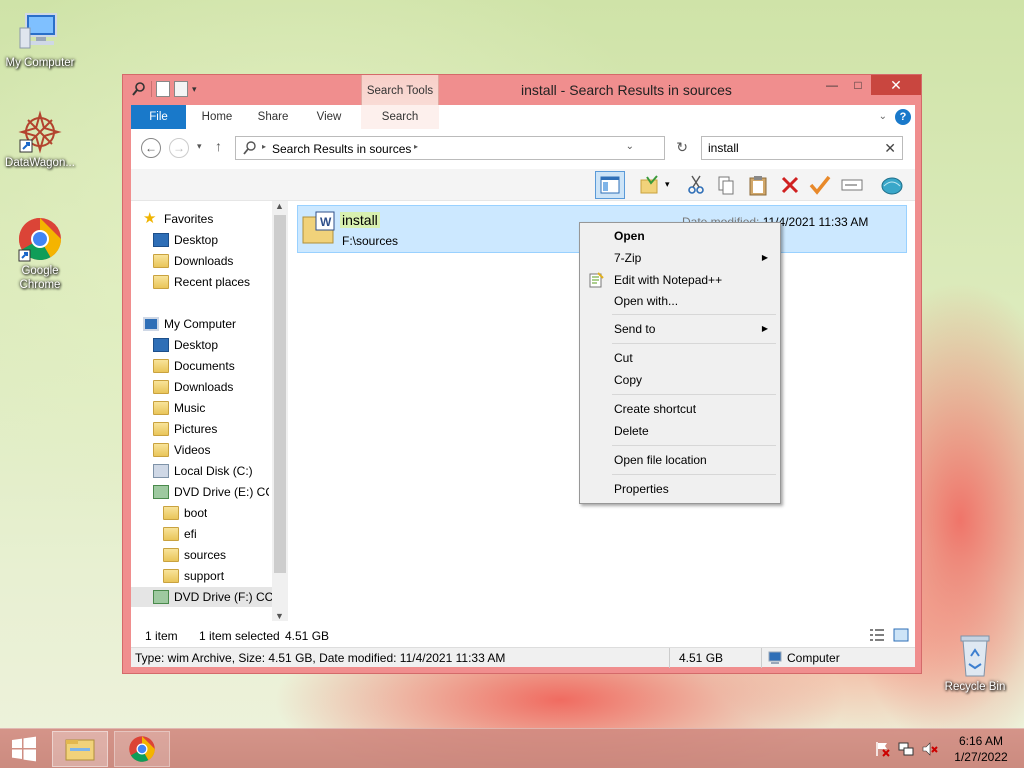 The image size is (1024, 768). What do you see at coordinates (903, 117) in the screenshot?
I see `help-icon: ?` at bounding box center [903, 117].